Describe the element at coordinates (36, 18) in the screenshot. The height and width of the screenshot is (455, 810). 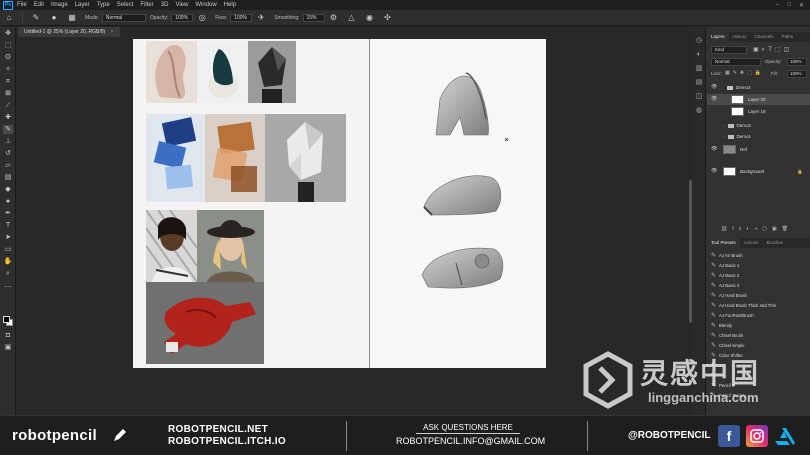
I see `brush-tool-preset-icon: ✎` at that location.